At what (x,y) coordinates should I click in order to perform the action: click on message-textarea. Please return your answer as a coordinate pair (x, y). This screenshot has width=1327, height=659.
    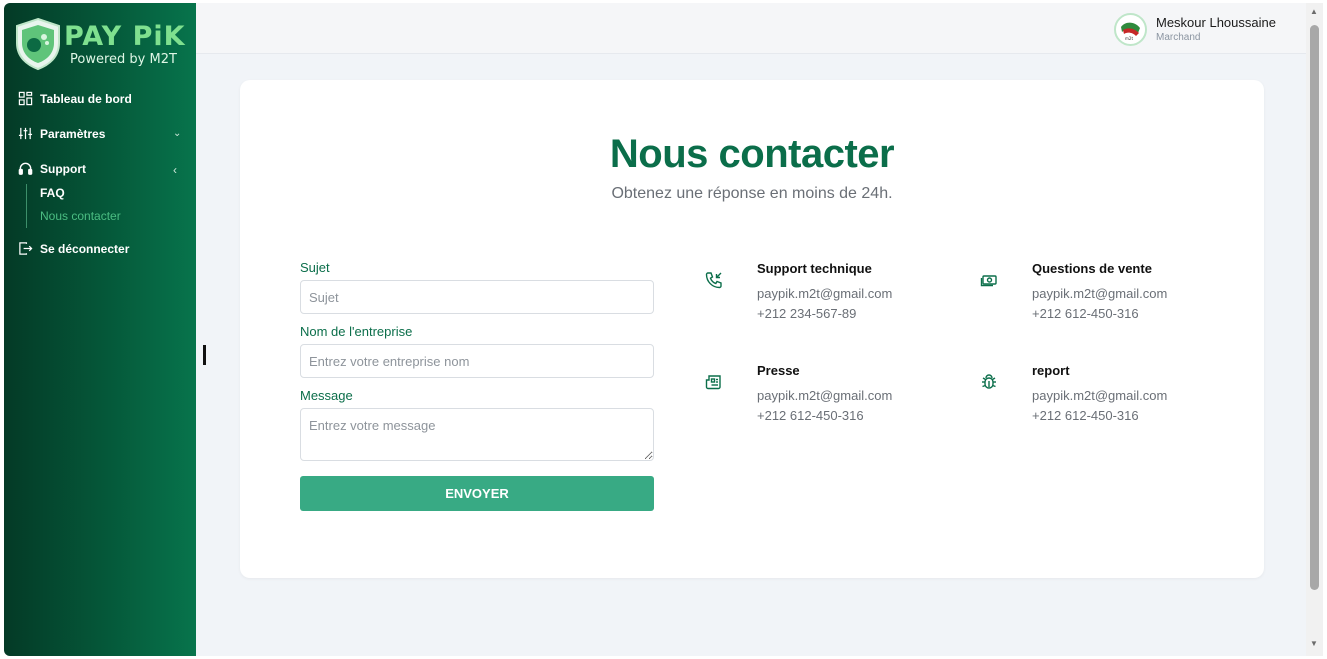
    Looking at the image, I should click on (477, 434).